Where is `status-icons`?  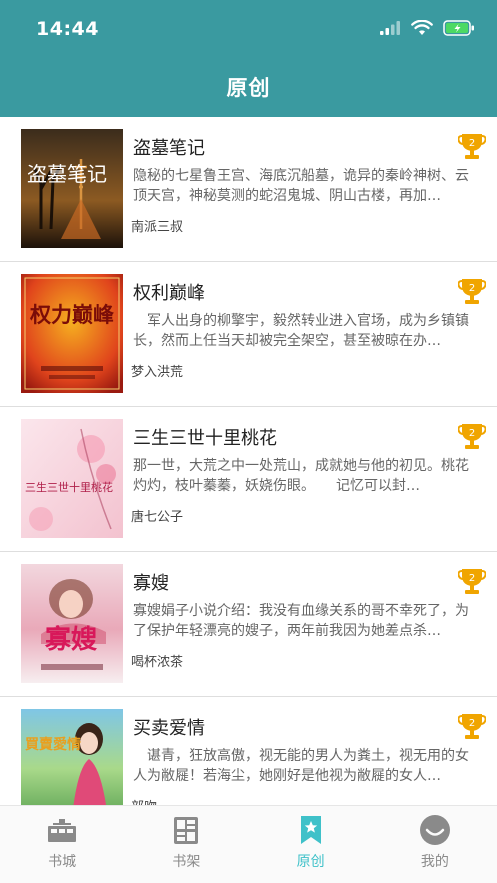
status-icons is located at coordinates (427, 28).